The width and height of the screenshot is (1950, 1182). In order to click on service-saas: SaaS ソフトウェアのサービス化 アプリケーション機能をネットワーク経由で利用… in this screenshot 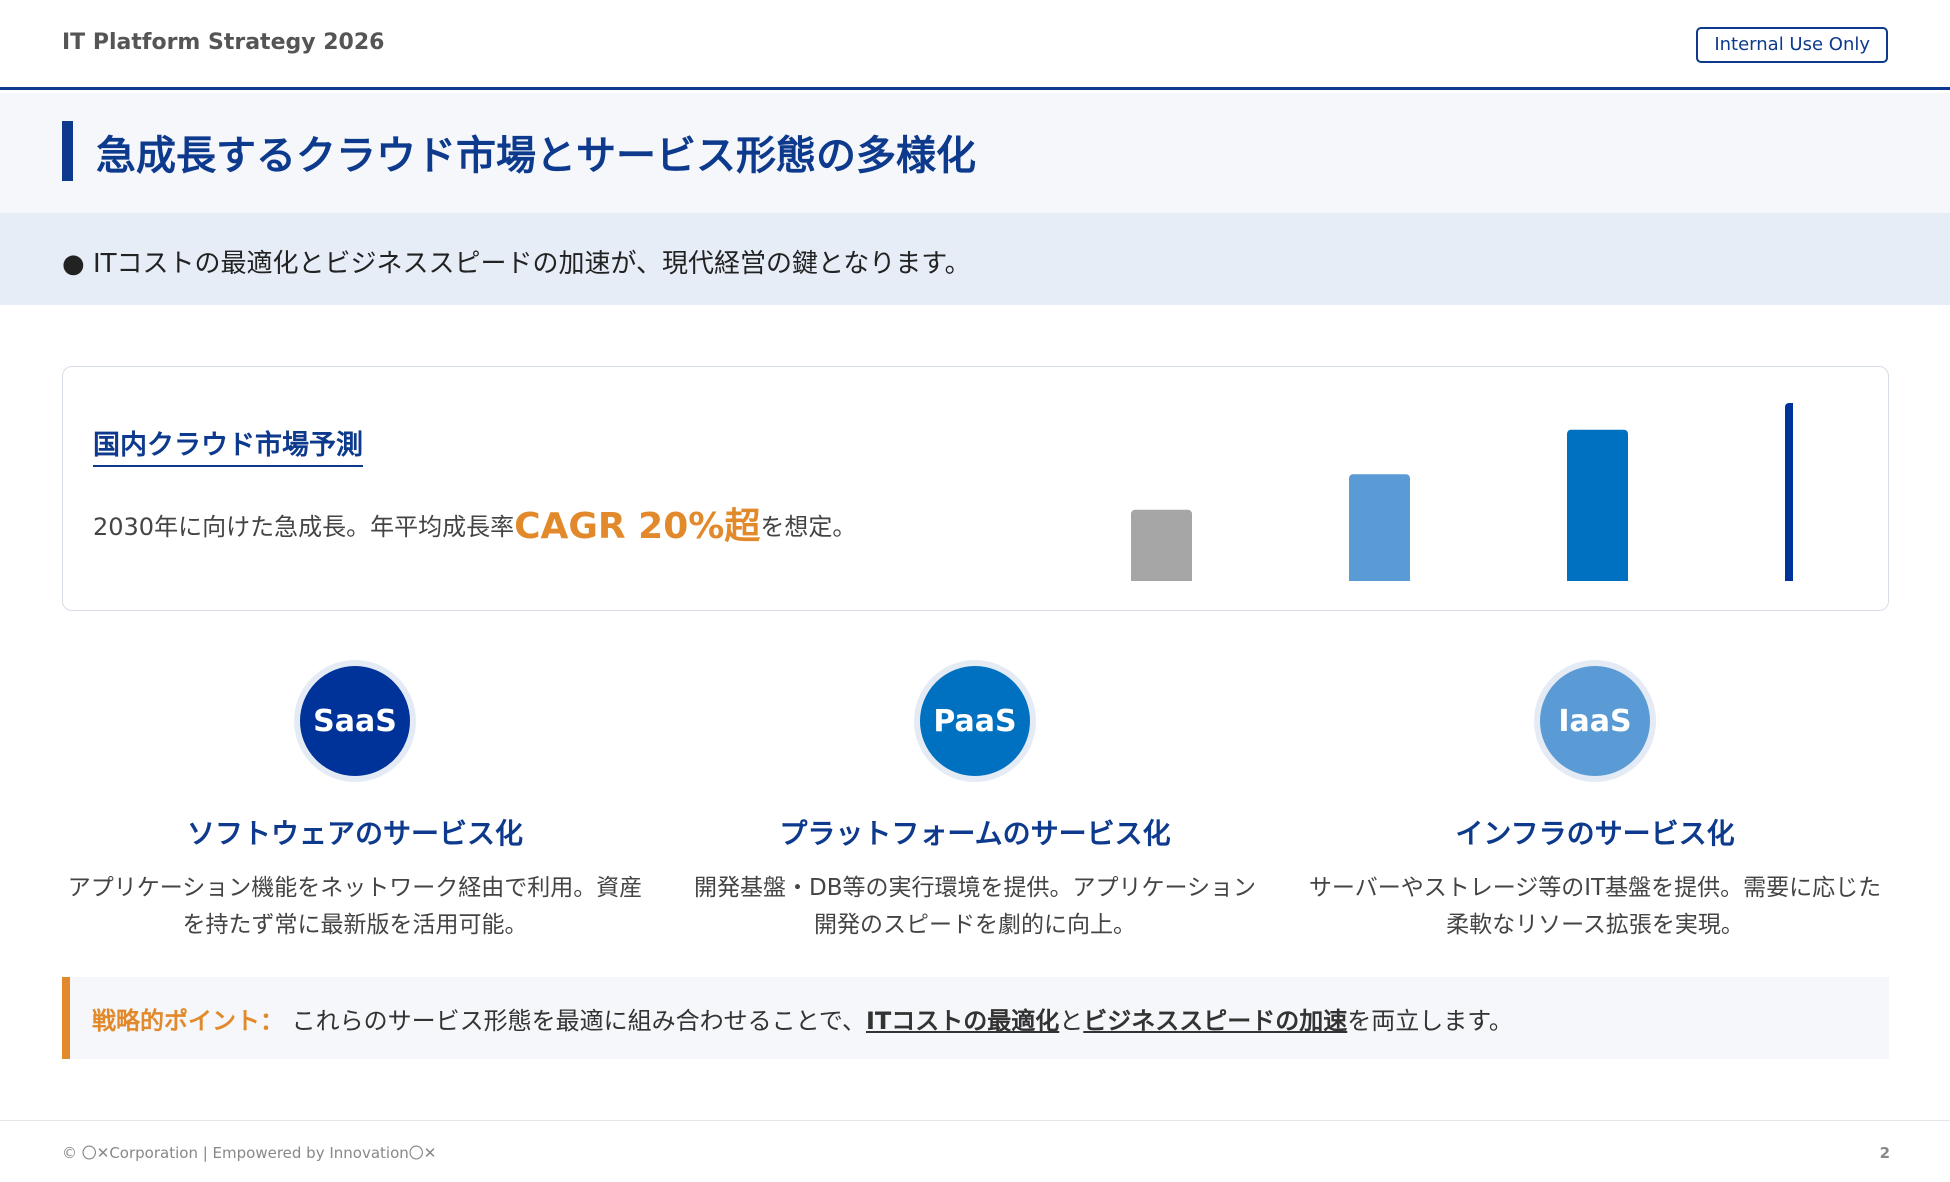, I will do `click(355, 802)`.